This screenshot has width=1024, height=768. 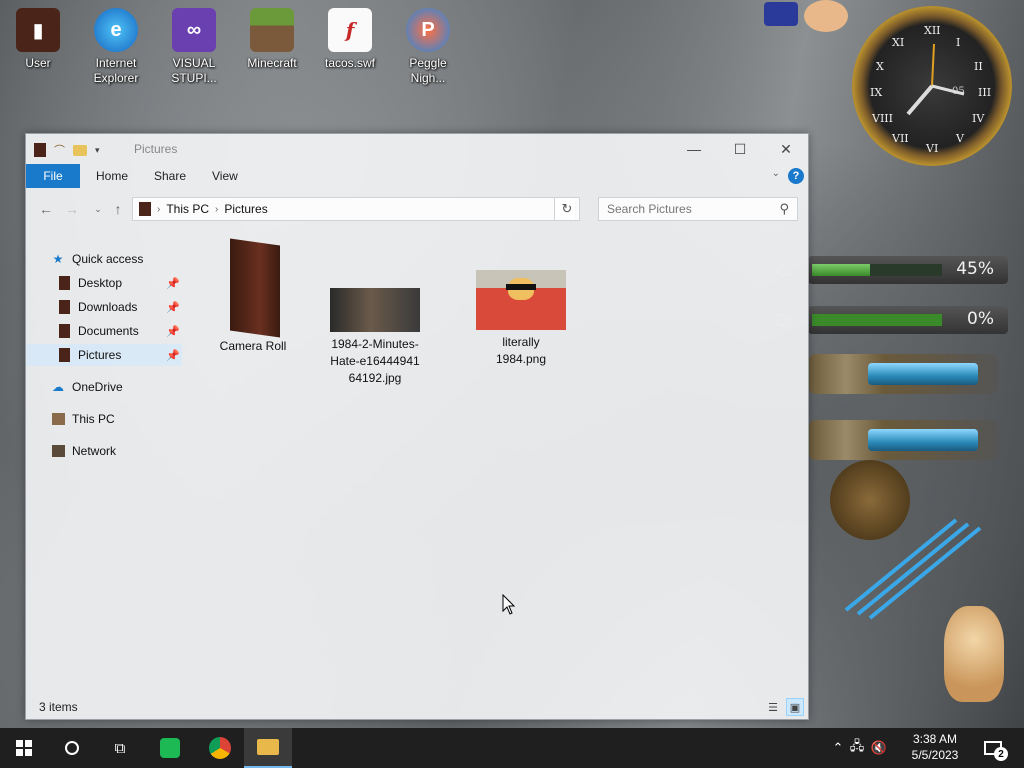 What do you see at coordinates (38, 63) in the screenshot?
I see `desktop-icon-label: User` at bounding box center [38, 63].